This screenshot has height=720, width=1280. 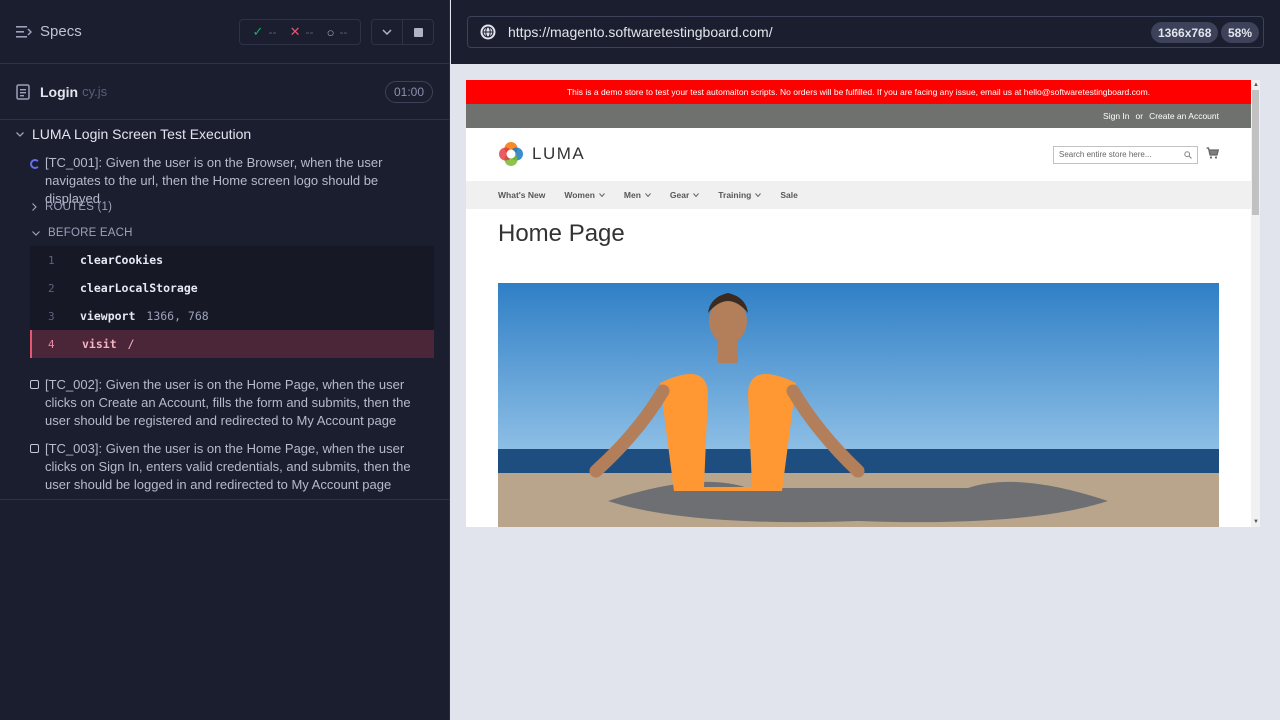 I want to click on nav-label: Training, so click(x=735, y=195).